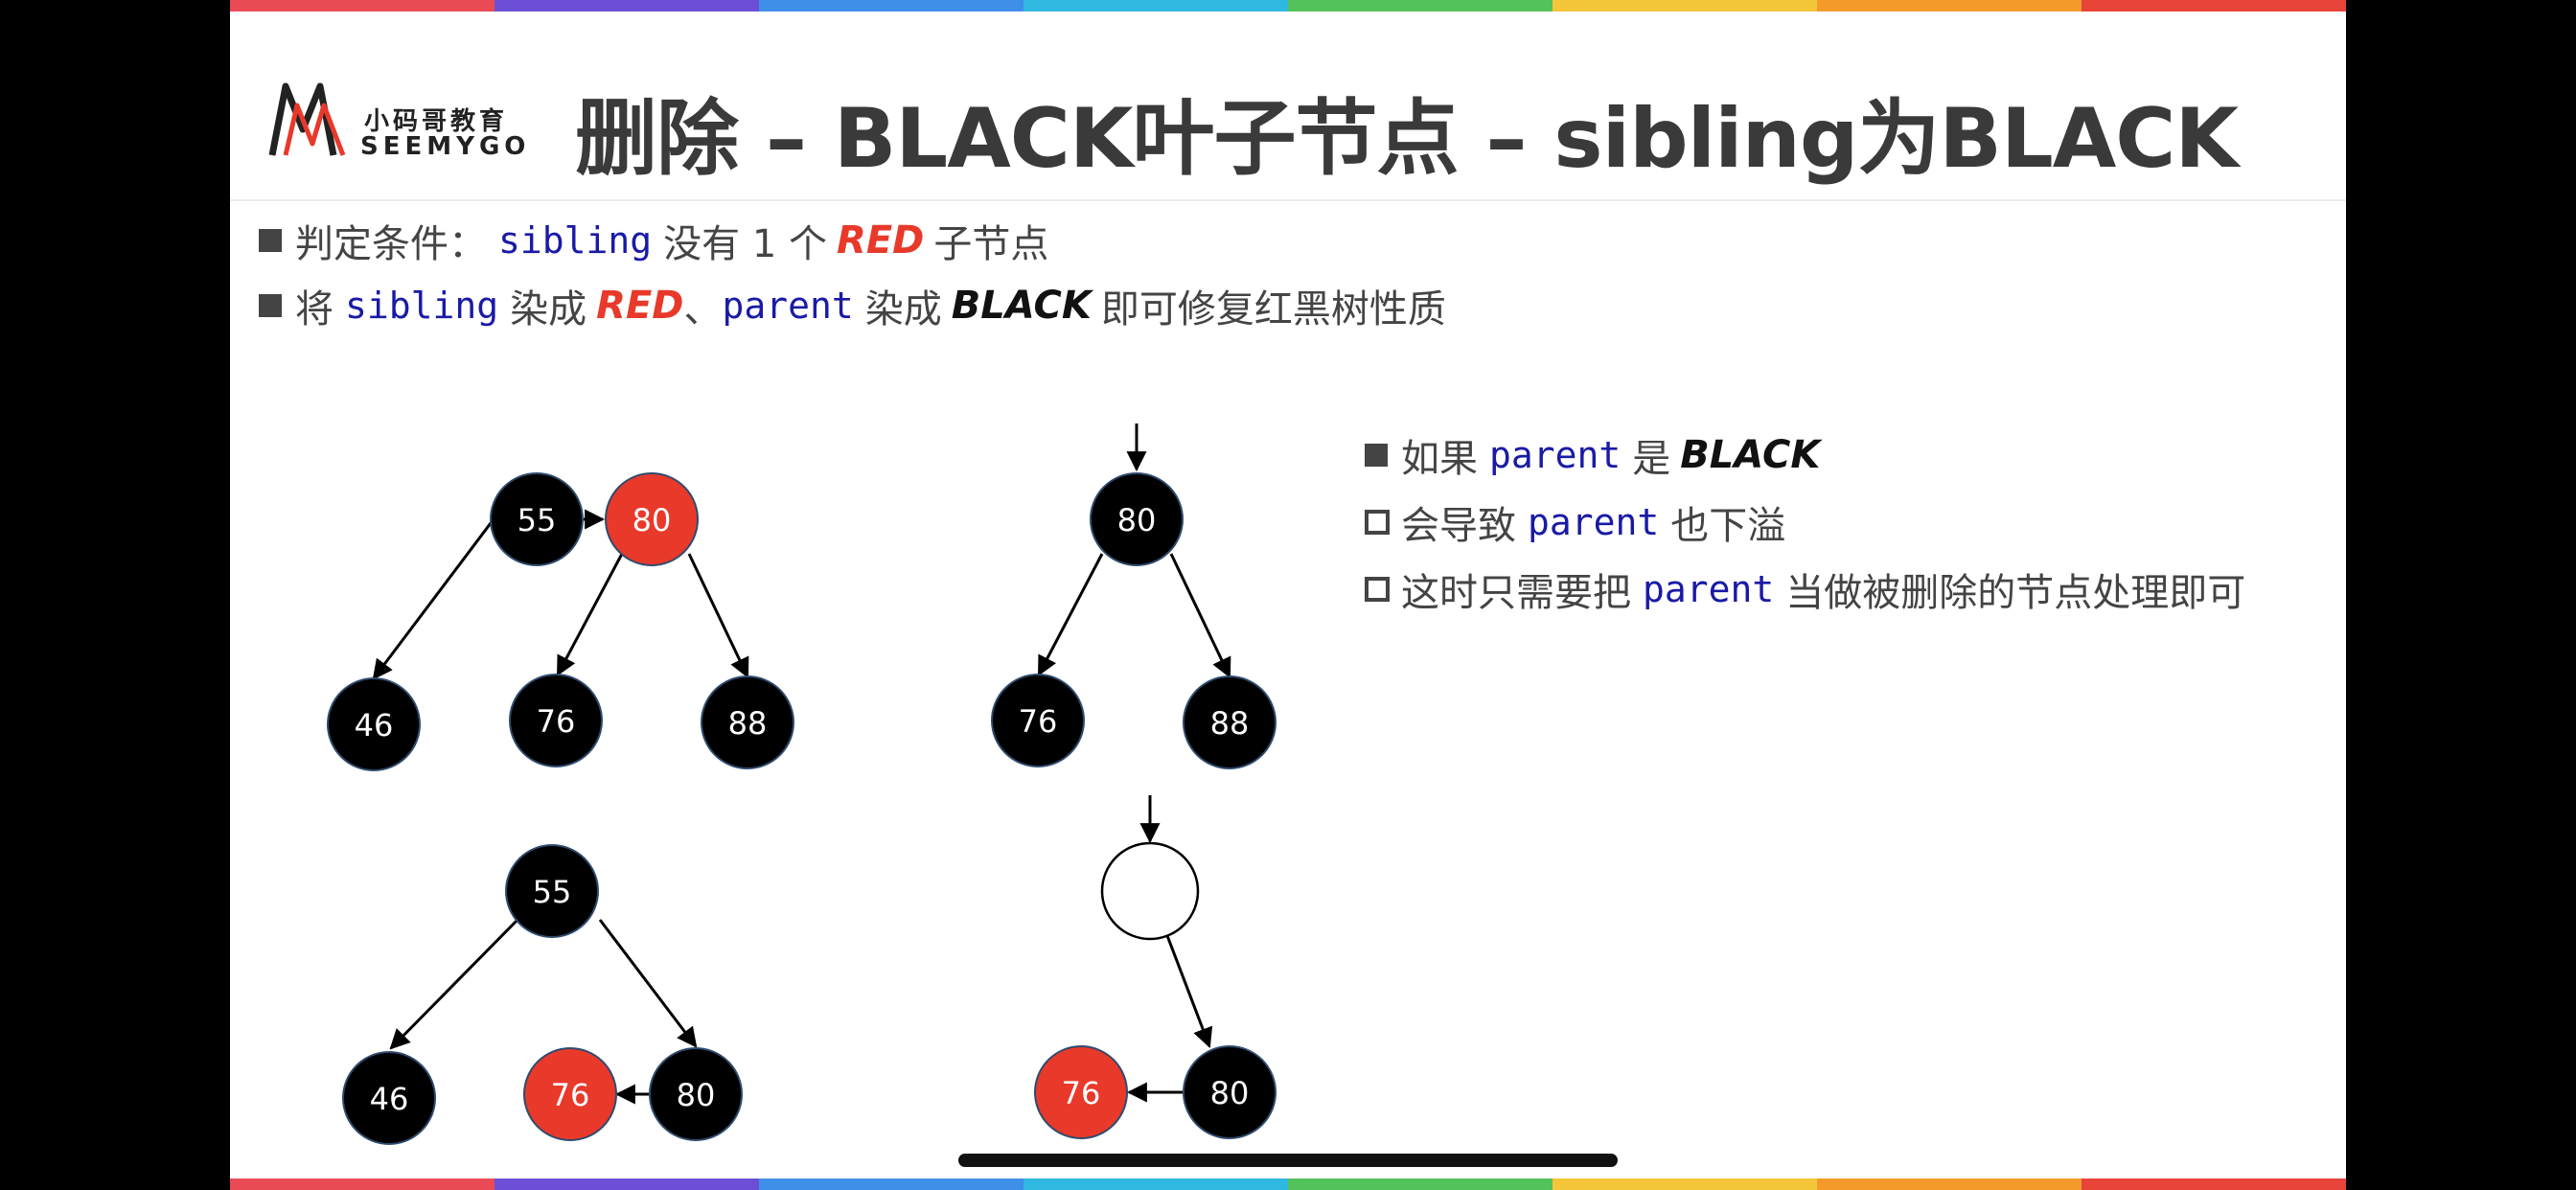  What do you see at coordinates (1288, 1161) in the screenshot?
I see `home-indicator` at bounding box center [1288, 1161].